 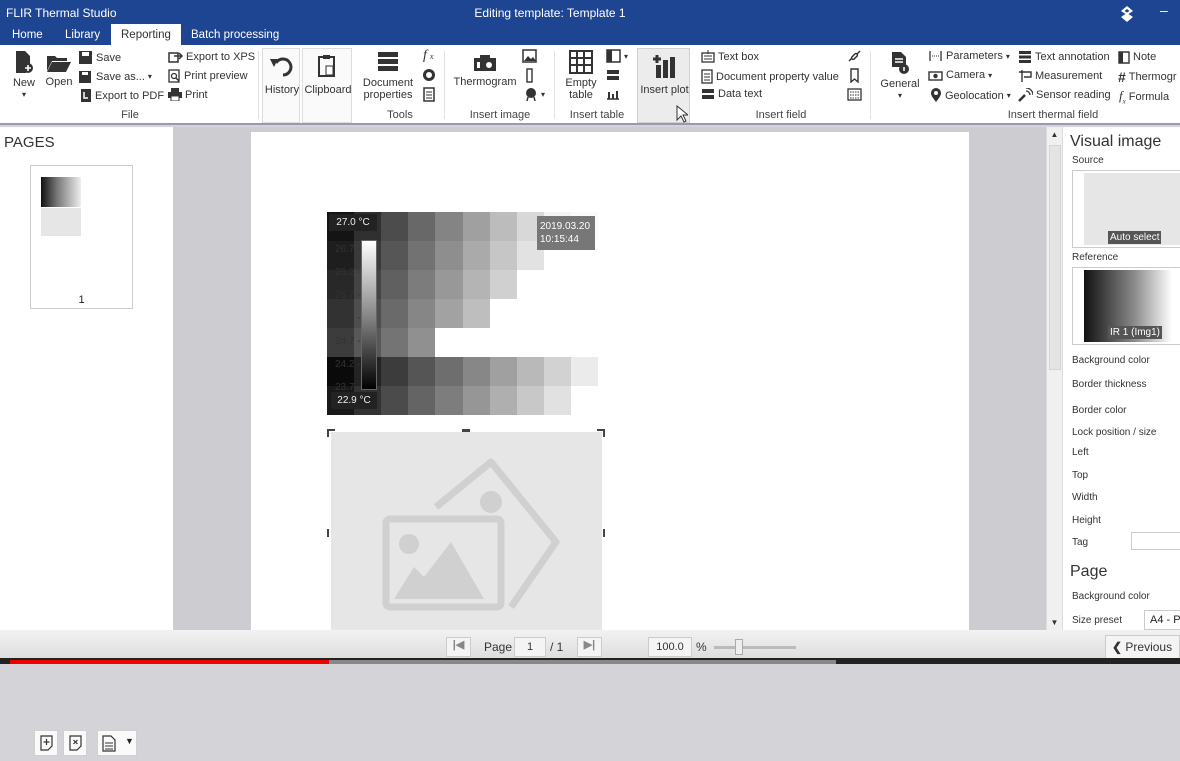 I want to click on last-page-button: ▶|, so click(x=589, y=647).